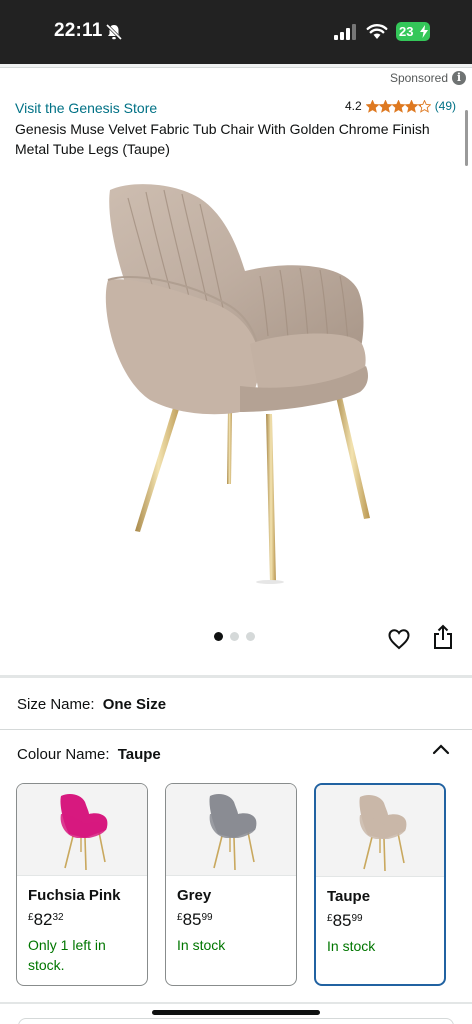 Image resolution: width=472 pixels, height=1024 pixels. I want to click on store-link: Visit the Genesis Store, so click(86, 108).